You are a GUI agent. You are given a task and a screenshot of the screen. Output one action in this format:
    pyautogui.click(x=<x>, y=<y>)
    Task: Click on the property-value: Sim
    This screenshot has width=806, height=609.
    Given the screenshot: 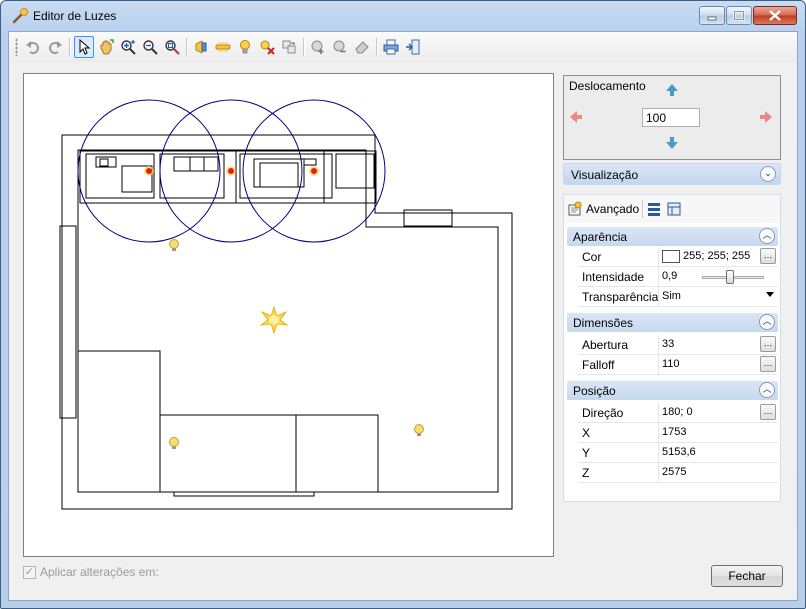 What is the action you would take?
    pyautogui.click(x=671, y=296)
    